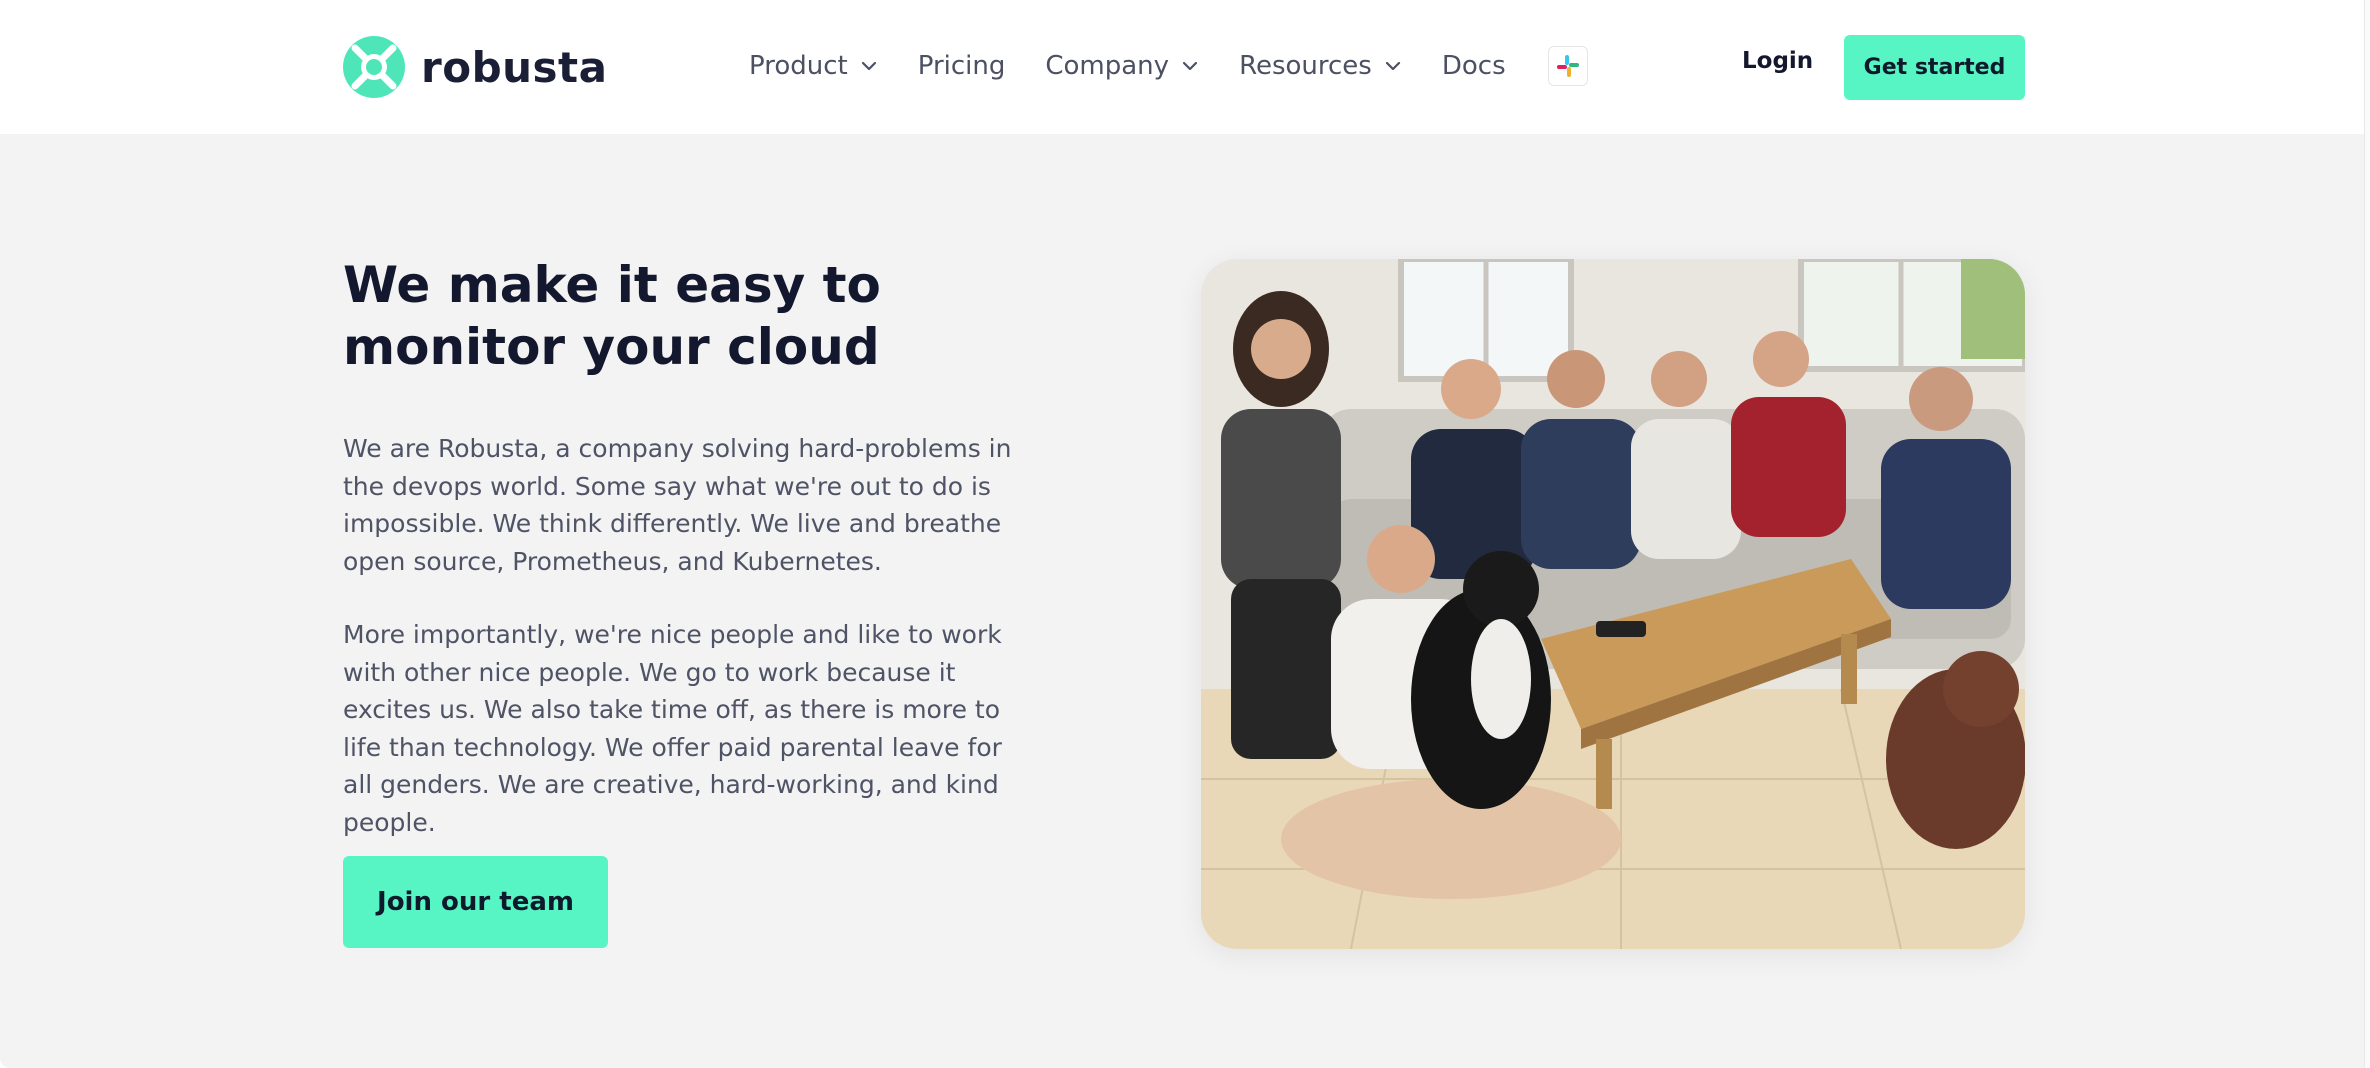 The height and width of the screenshot is (1068, 2370). What do you see at coordinates (475, 902) in the screenshot?
I see `join-our-team-button: Join our team` at bounding box center [475, 902].